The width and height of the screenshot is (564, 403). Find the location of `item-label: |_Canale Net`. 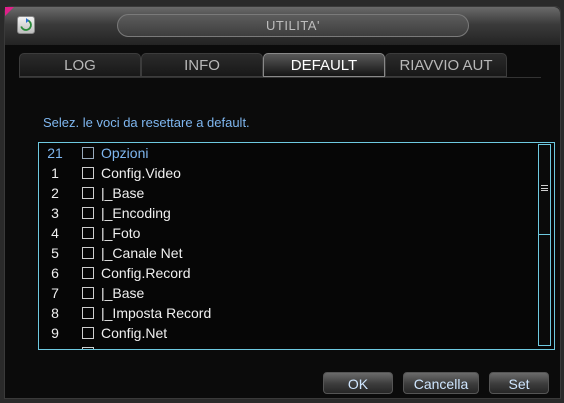

item-label: |_Canale Net is located at coordinates (142, 253).